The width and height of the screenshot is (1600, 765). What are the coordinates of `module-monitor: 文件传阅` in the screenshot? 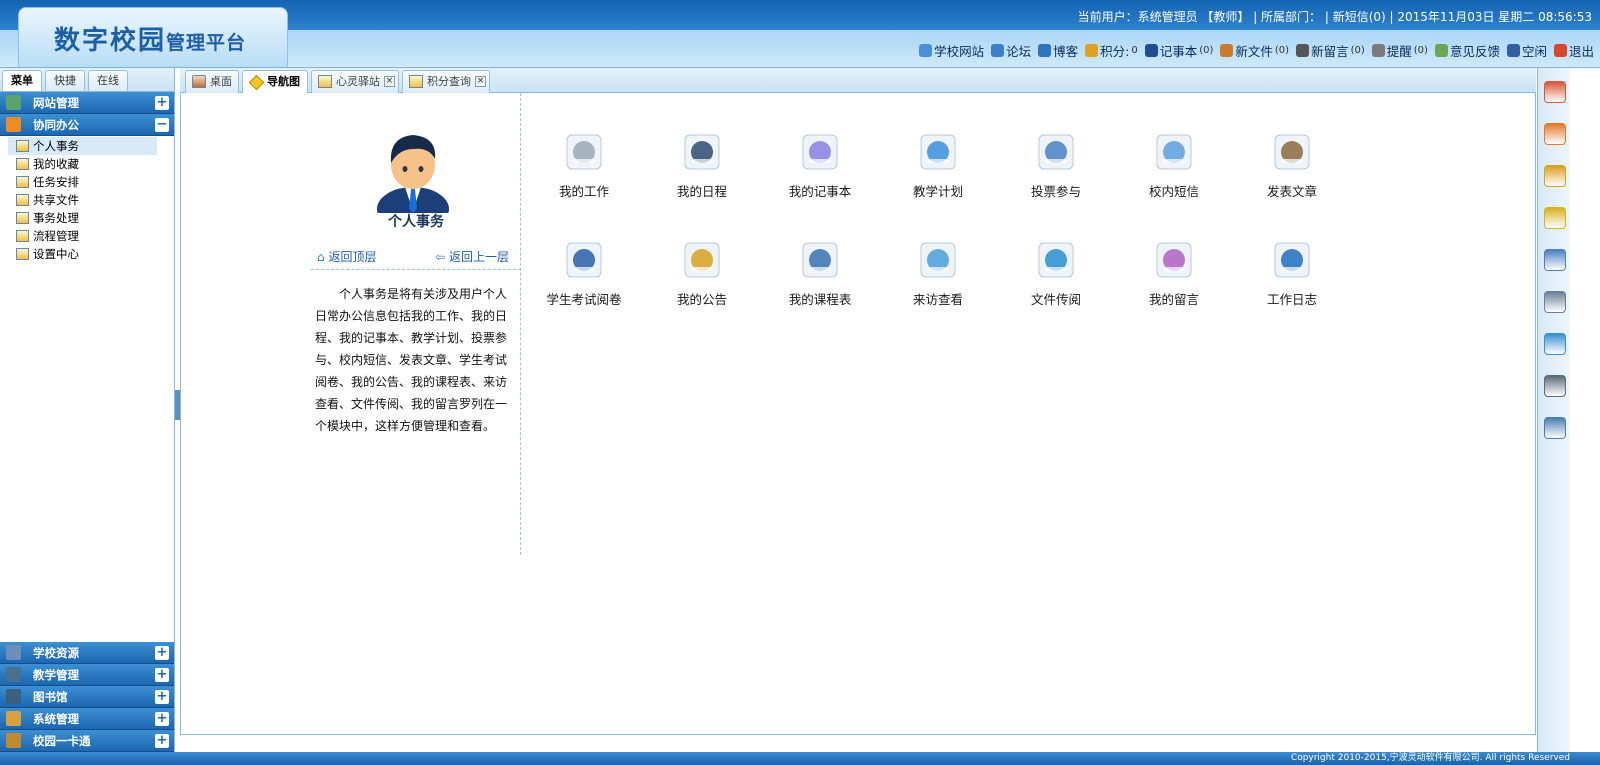 It's located at (1056, 277).